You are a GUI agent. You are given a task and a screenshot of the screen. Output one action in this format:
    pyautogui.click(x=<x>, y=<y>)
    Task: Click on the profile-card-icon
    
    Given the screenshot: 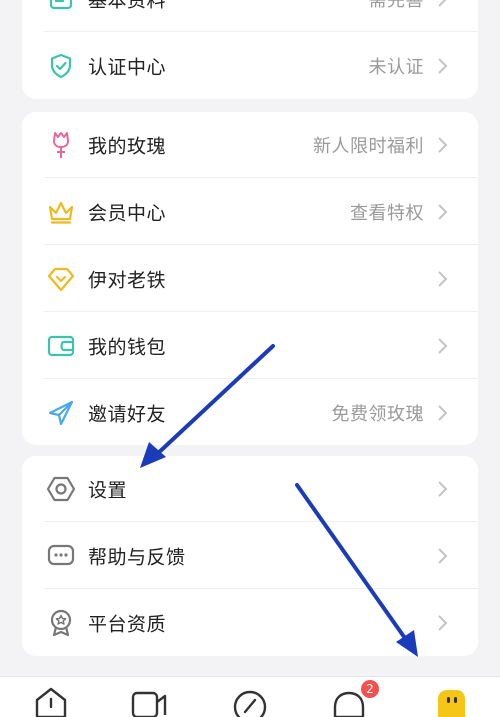 What is the action you would take?
    pyautogui.click(x=61, y=7)
    